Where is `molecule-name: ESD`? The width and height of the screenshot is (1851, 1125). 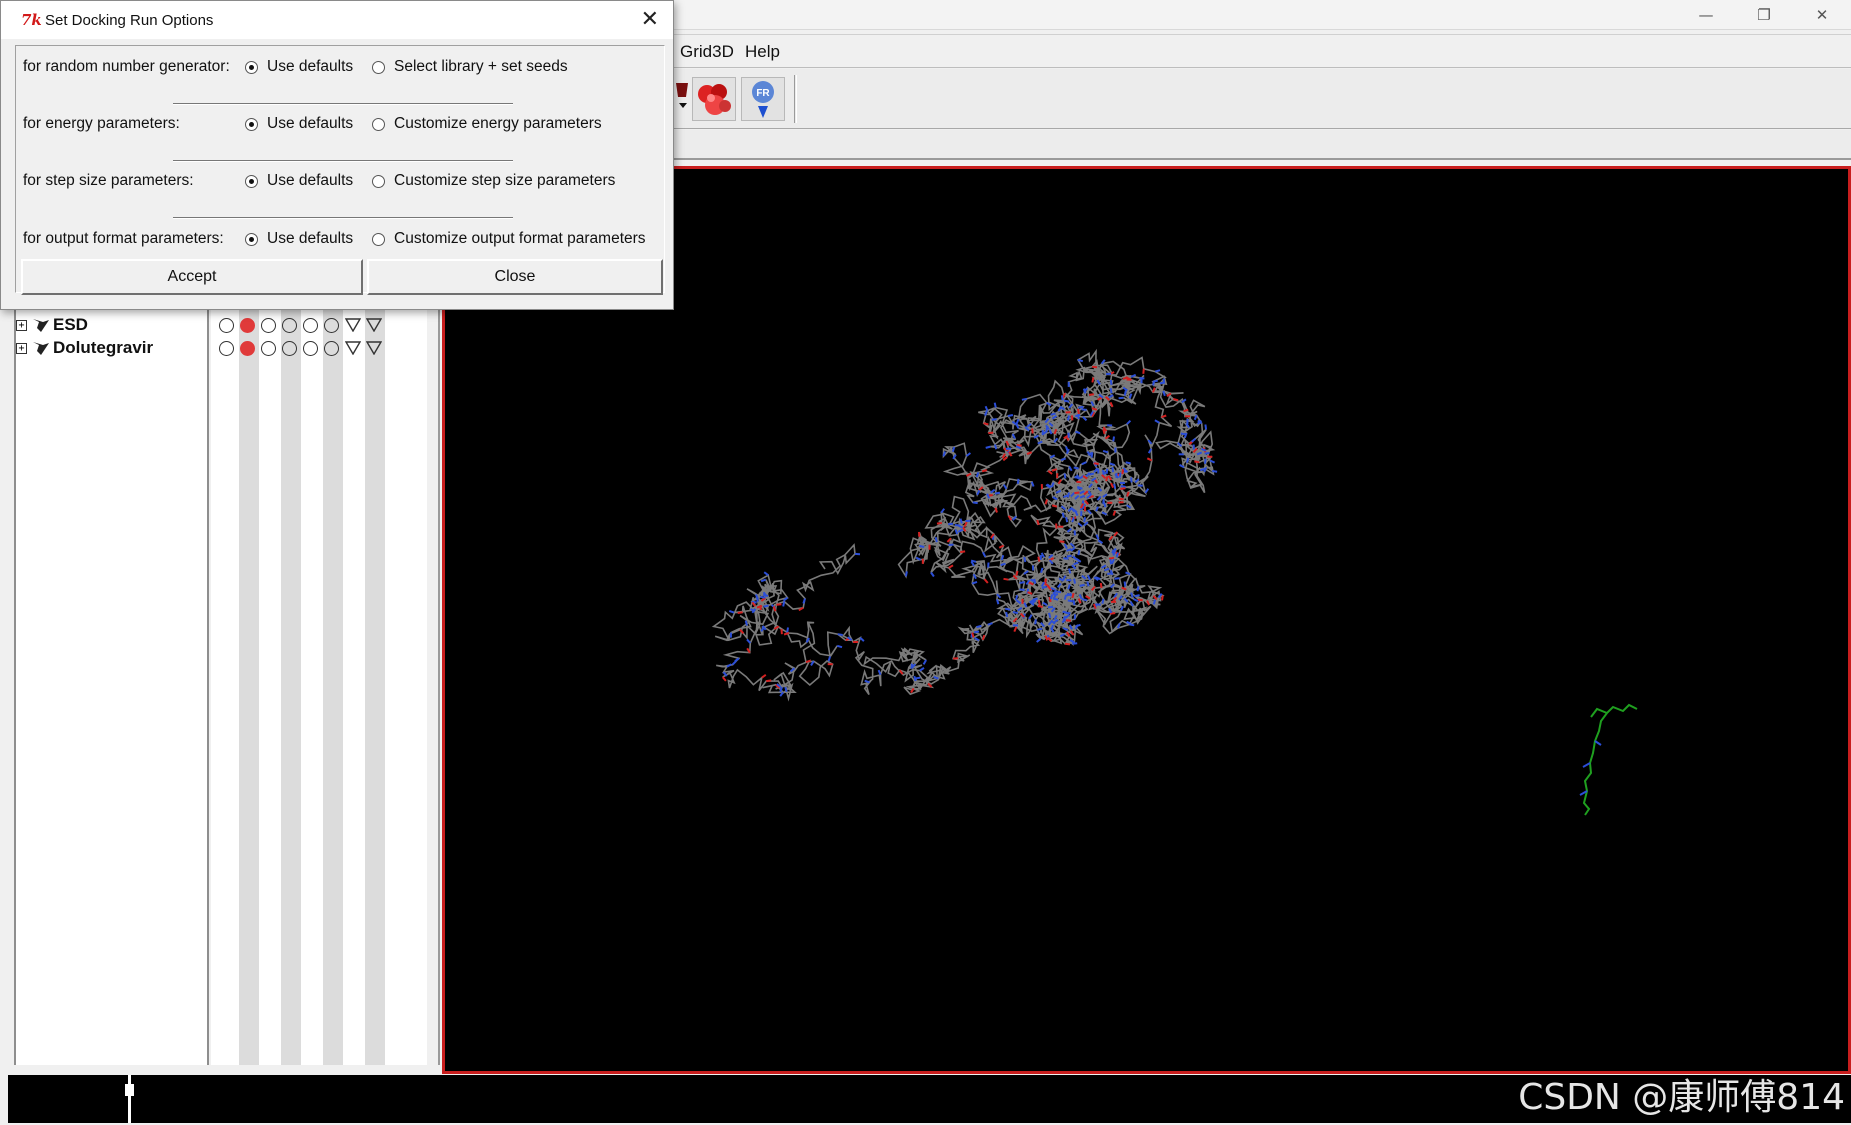
molecule-name: ESD is located at coordinates (70, 325).